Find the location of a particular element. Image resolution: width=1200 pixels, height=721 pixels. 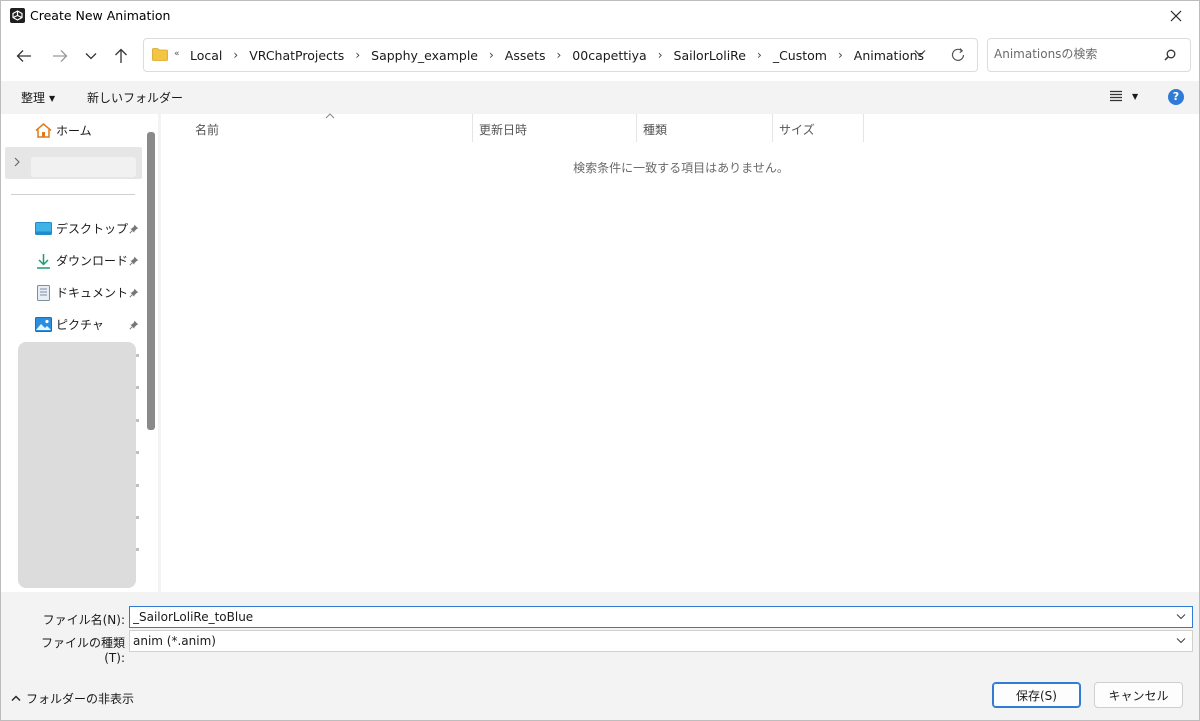

breadcrumb-item: Sapphy_example is located at coordinates (424, 55).